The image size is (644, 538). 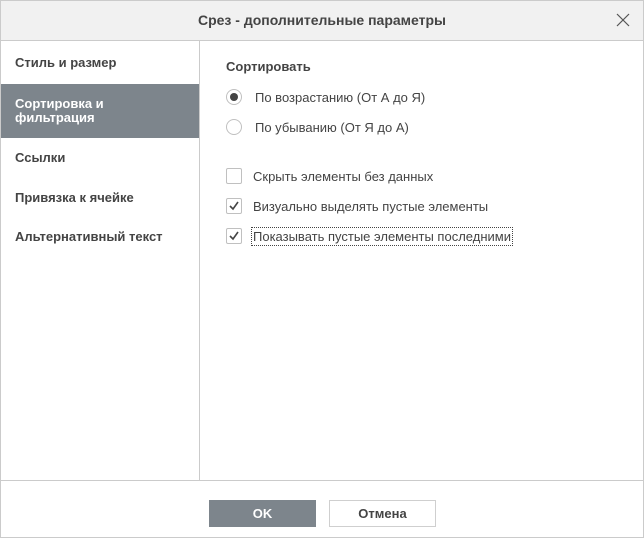 I want to click on dialog-header: Срез - дополнительные параметры, so click(x=322, y=21).